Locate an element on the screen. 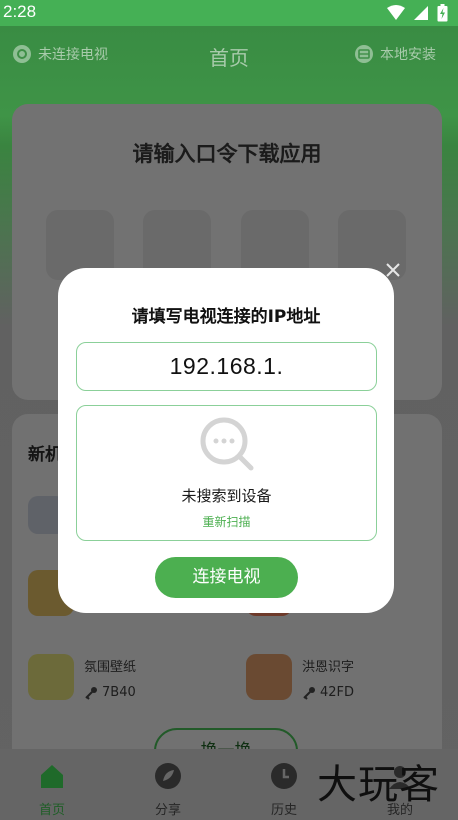  ip-address-input: 192.168.1. is located at coordinates (226, 366).